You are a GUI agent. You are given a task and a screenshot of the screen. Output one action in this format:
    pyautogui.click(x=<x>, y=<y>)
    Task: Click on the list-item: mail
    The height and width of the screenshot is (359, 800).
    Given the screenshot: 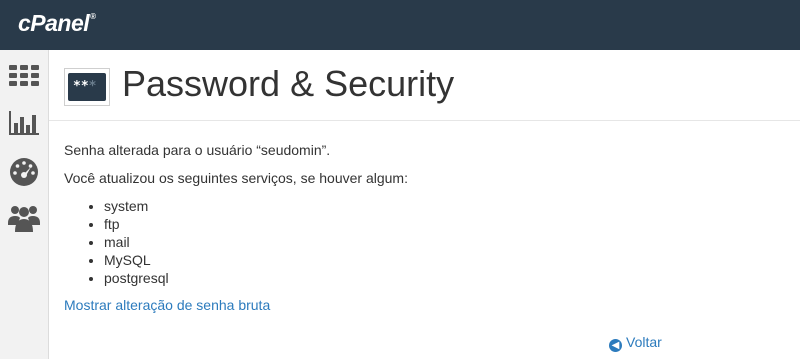 What is the action you would take?
    pyautogui.click(x=136, y=242)
    